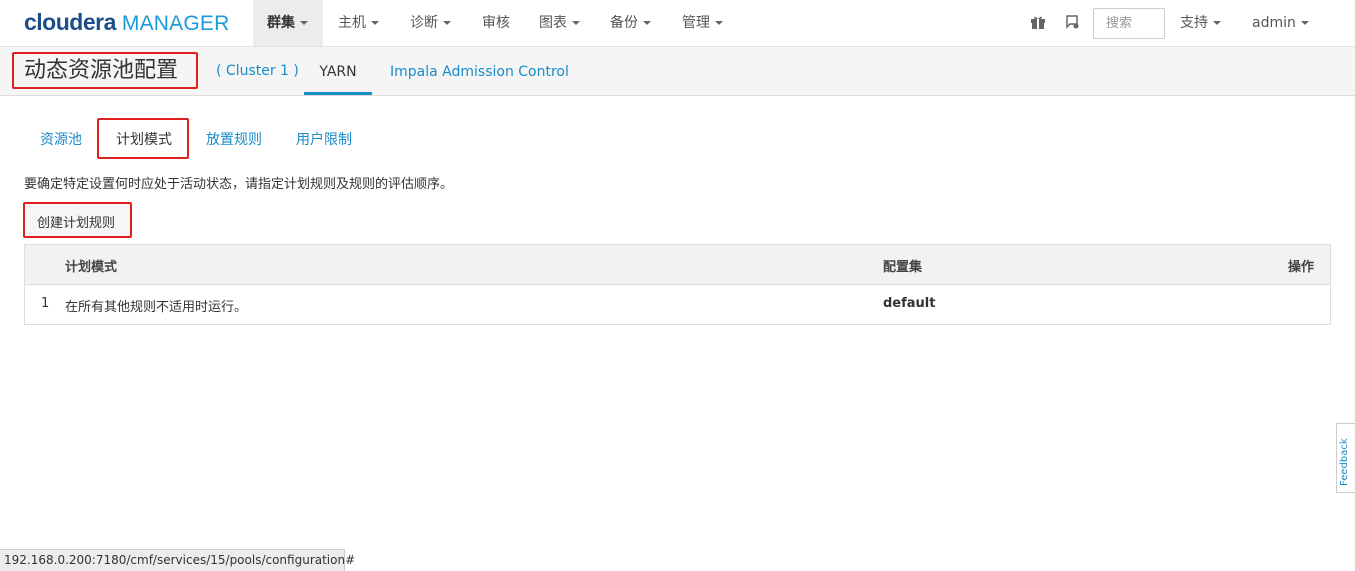 This screenshot has height=571, width=1355. I want to click on notification-icon, so click(1073, 23).